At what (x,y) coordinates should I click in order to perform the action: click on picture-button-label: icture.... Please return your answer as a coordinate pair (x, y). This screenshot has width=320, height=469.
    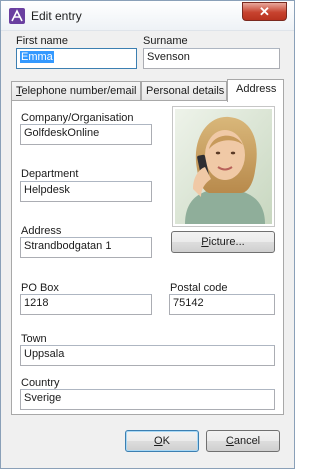
    Looking at the image, I should click on (226, 242).